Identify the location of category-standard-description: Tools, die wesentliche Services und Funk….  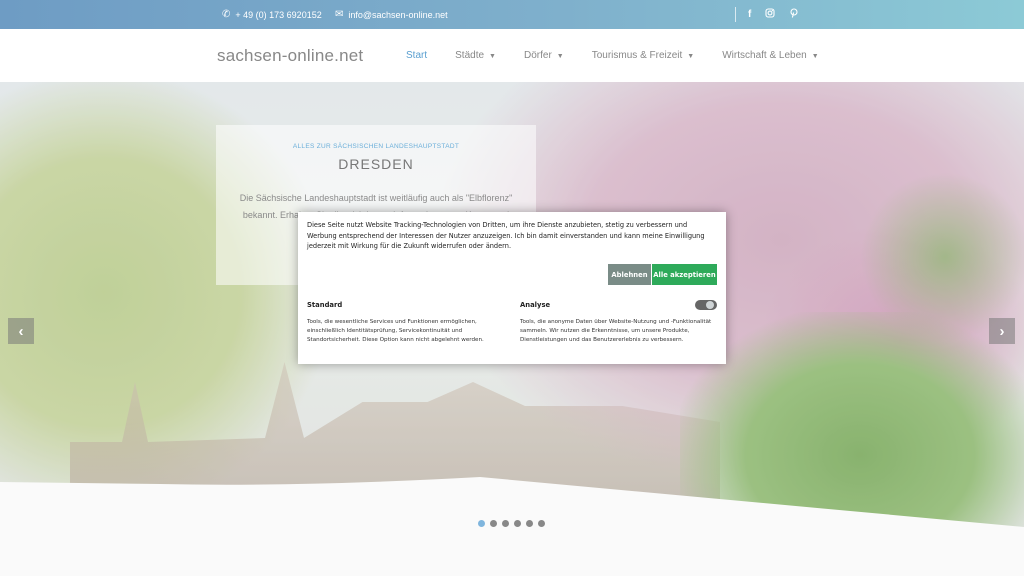
(395, 331).